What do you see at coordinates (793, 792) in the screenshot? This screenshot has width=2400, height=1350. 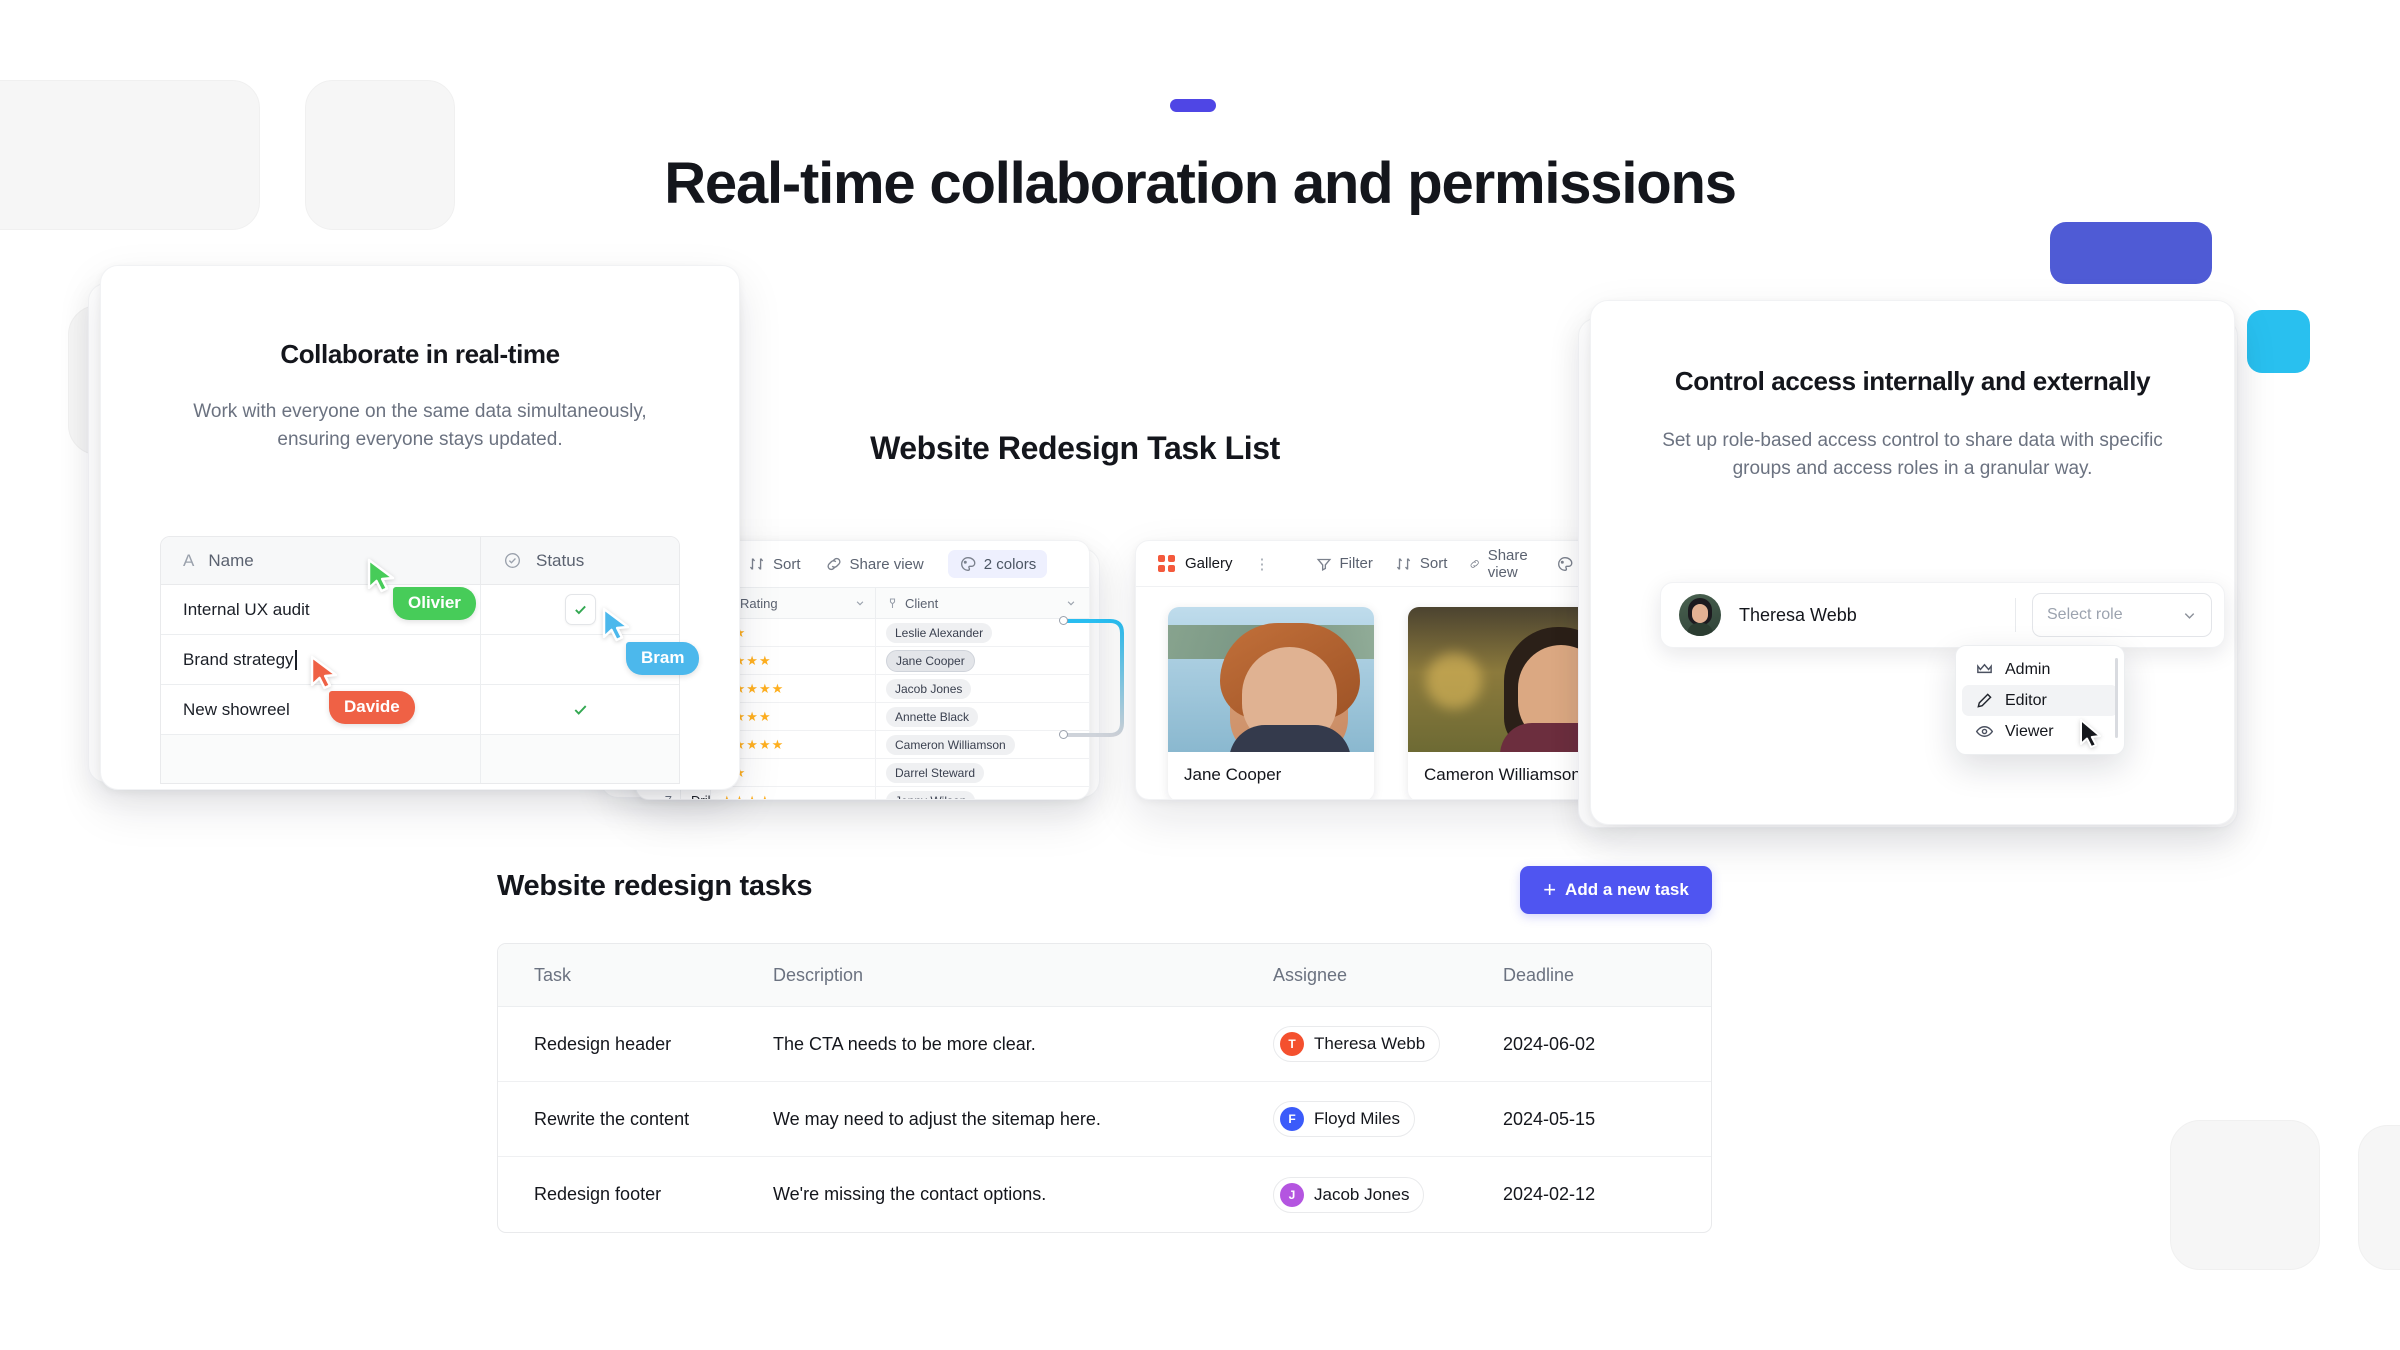 I see `grid-cell-rating: ★★★★` at bounding box center [793, 792].